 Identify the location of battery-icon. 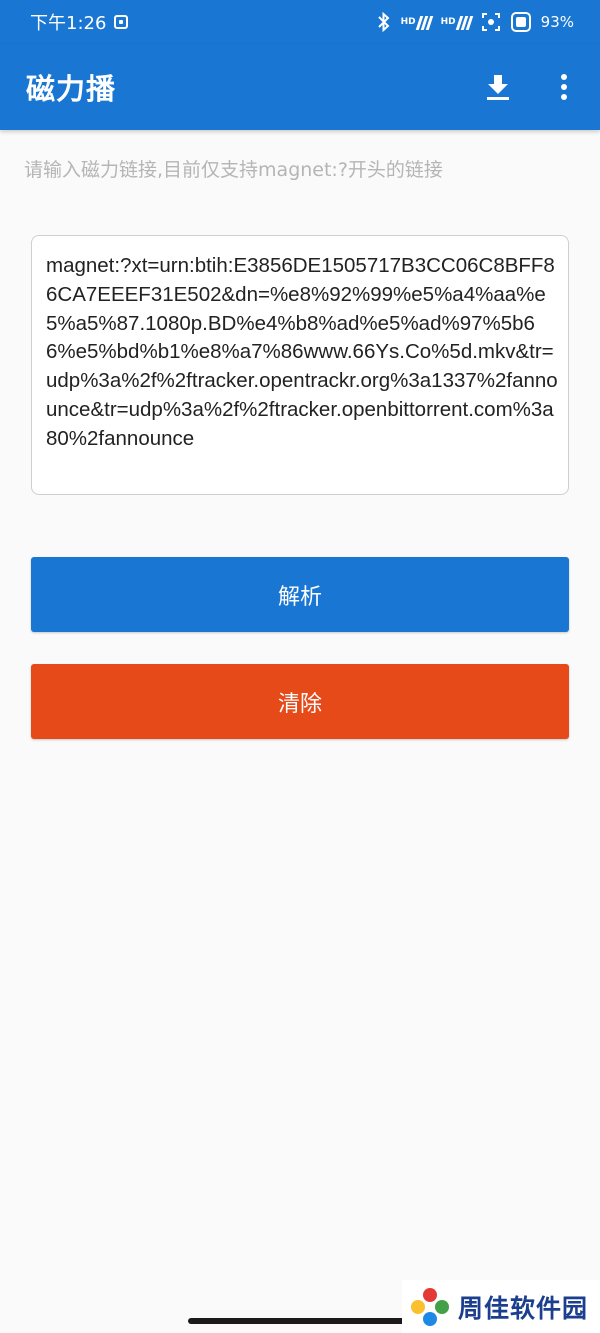
(520, 22).